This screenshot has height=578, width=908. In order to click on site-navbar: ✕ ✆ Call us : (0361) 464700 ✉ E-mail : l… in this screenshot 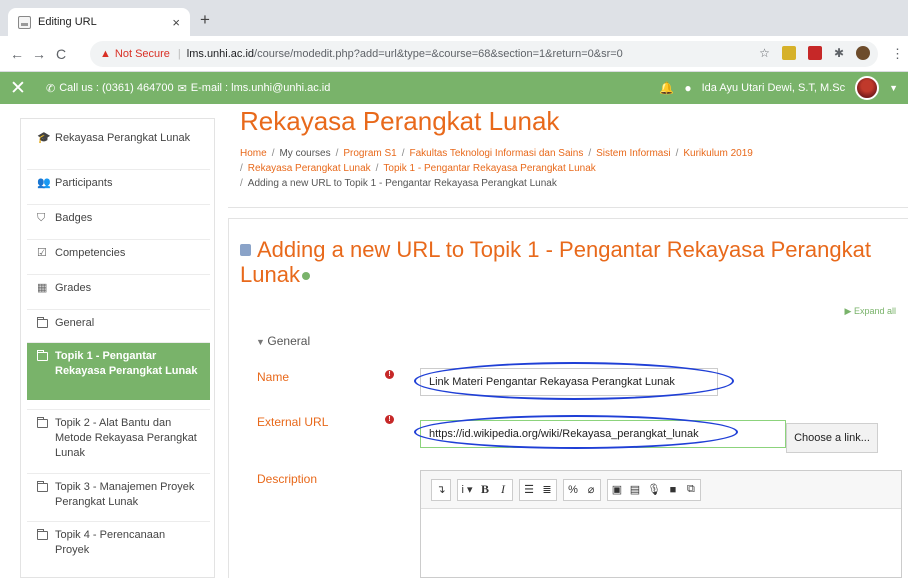, I will do `click(454, 88)`.